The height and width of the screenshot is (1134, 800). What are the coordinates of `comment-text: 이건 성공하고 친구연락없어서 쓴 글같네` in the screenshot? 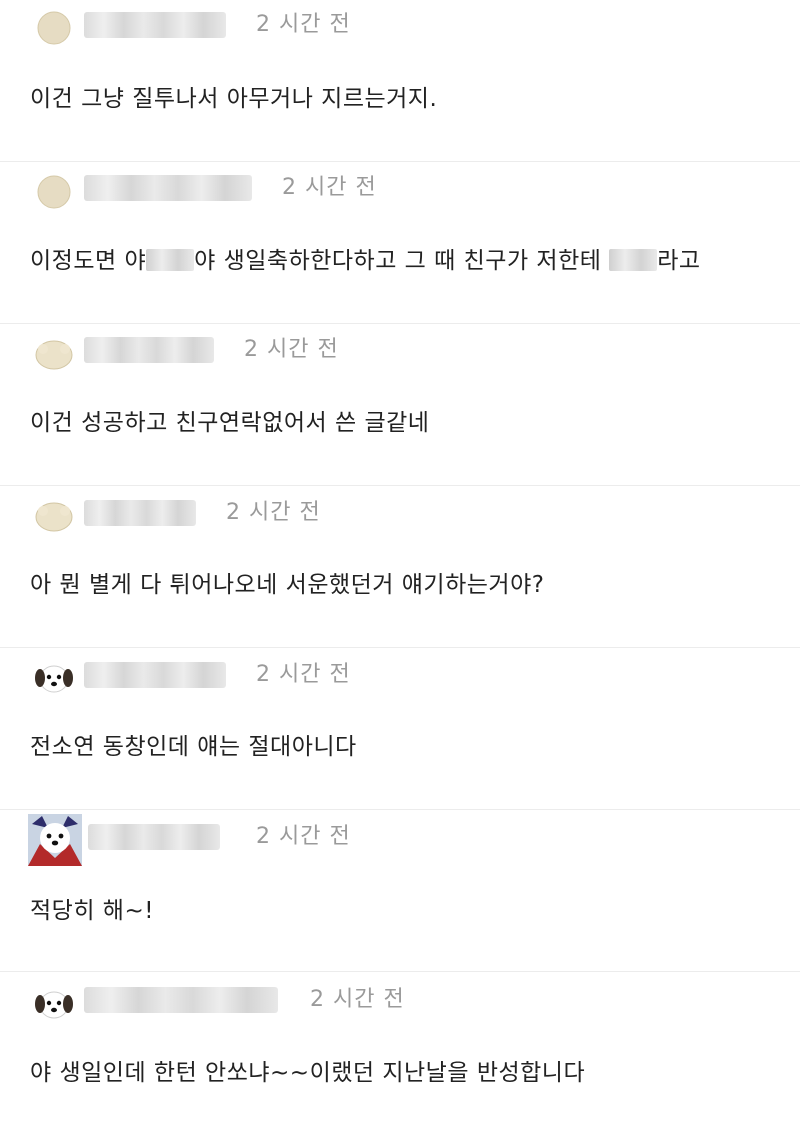 It's located at (230, 423).